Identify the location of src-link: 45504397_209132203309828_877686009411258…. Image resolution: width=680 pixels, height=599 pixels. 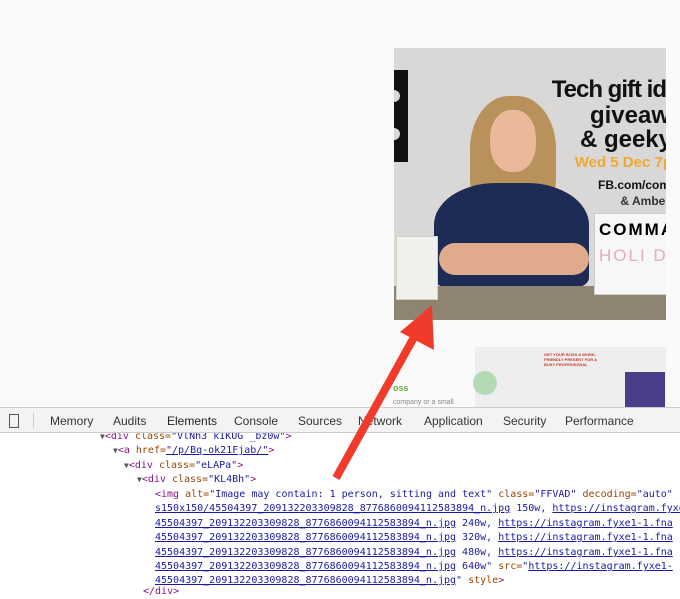
(305, 580).